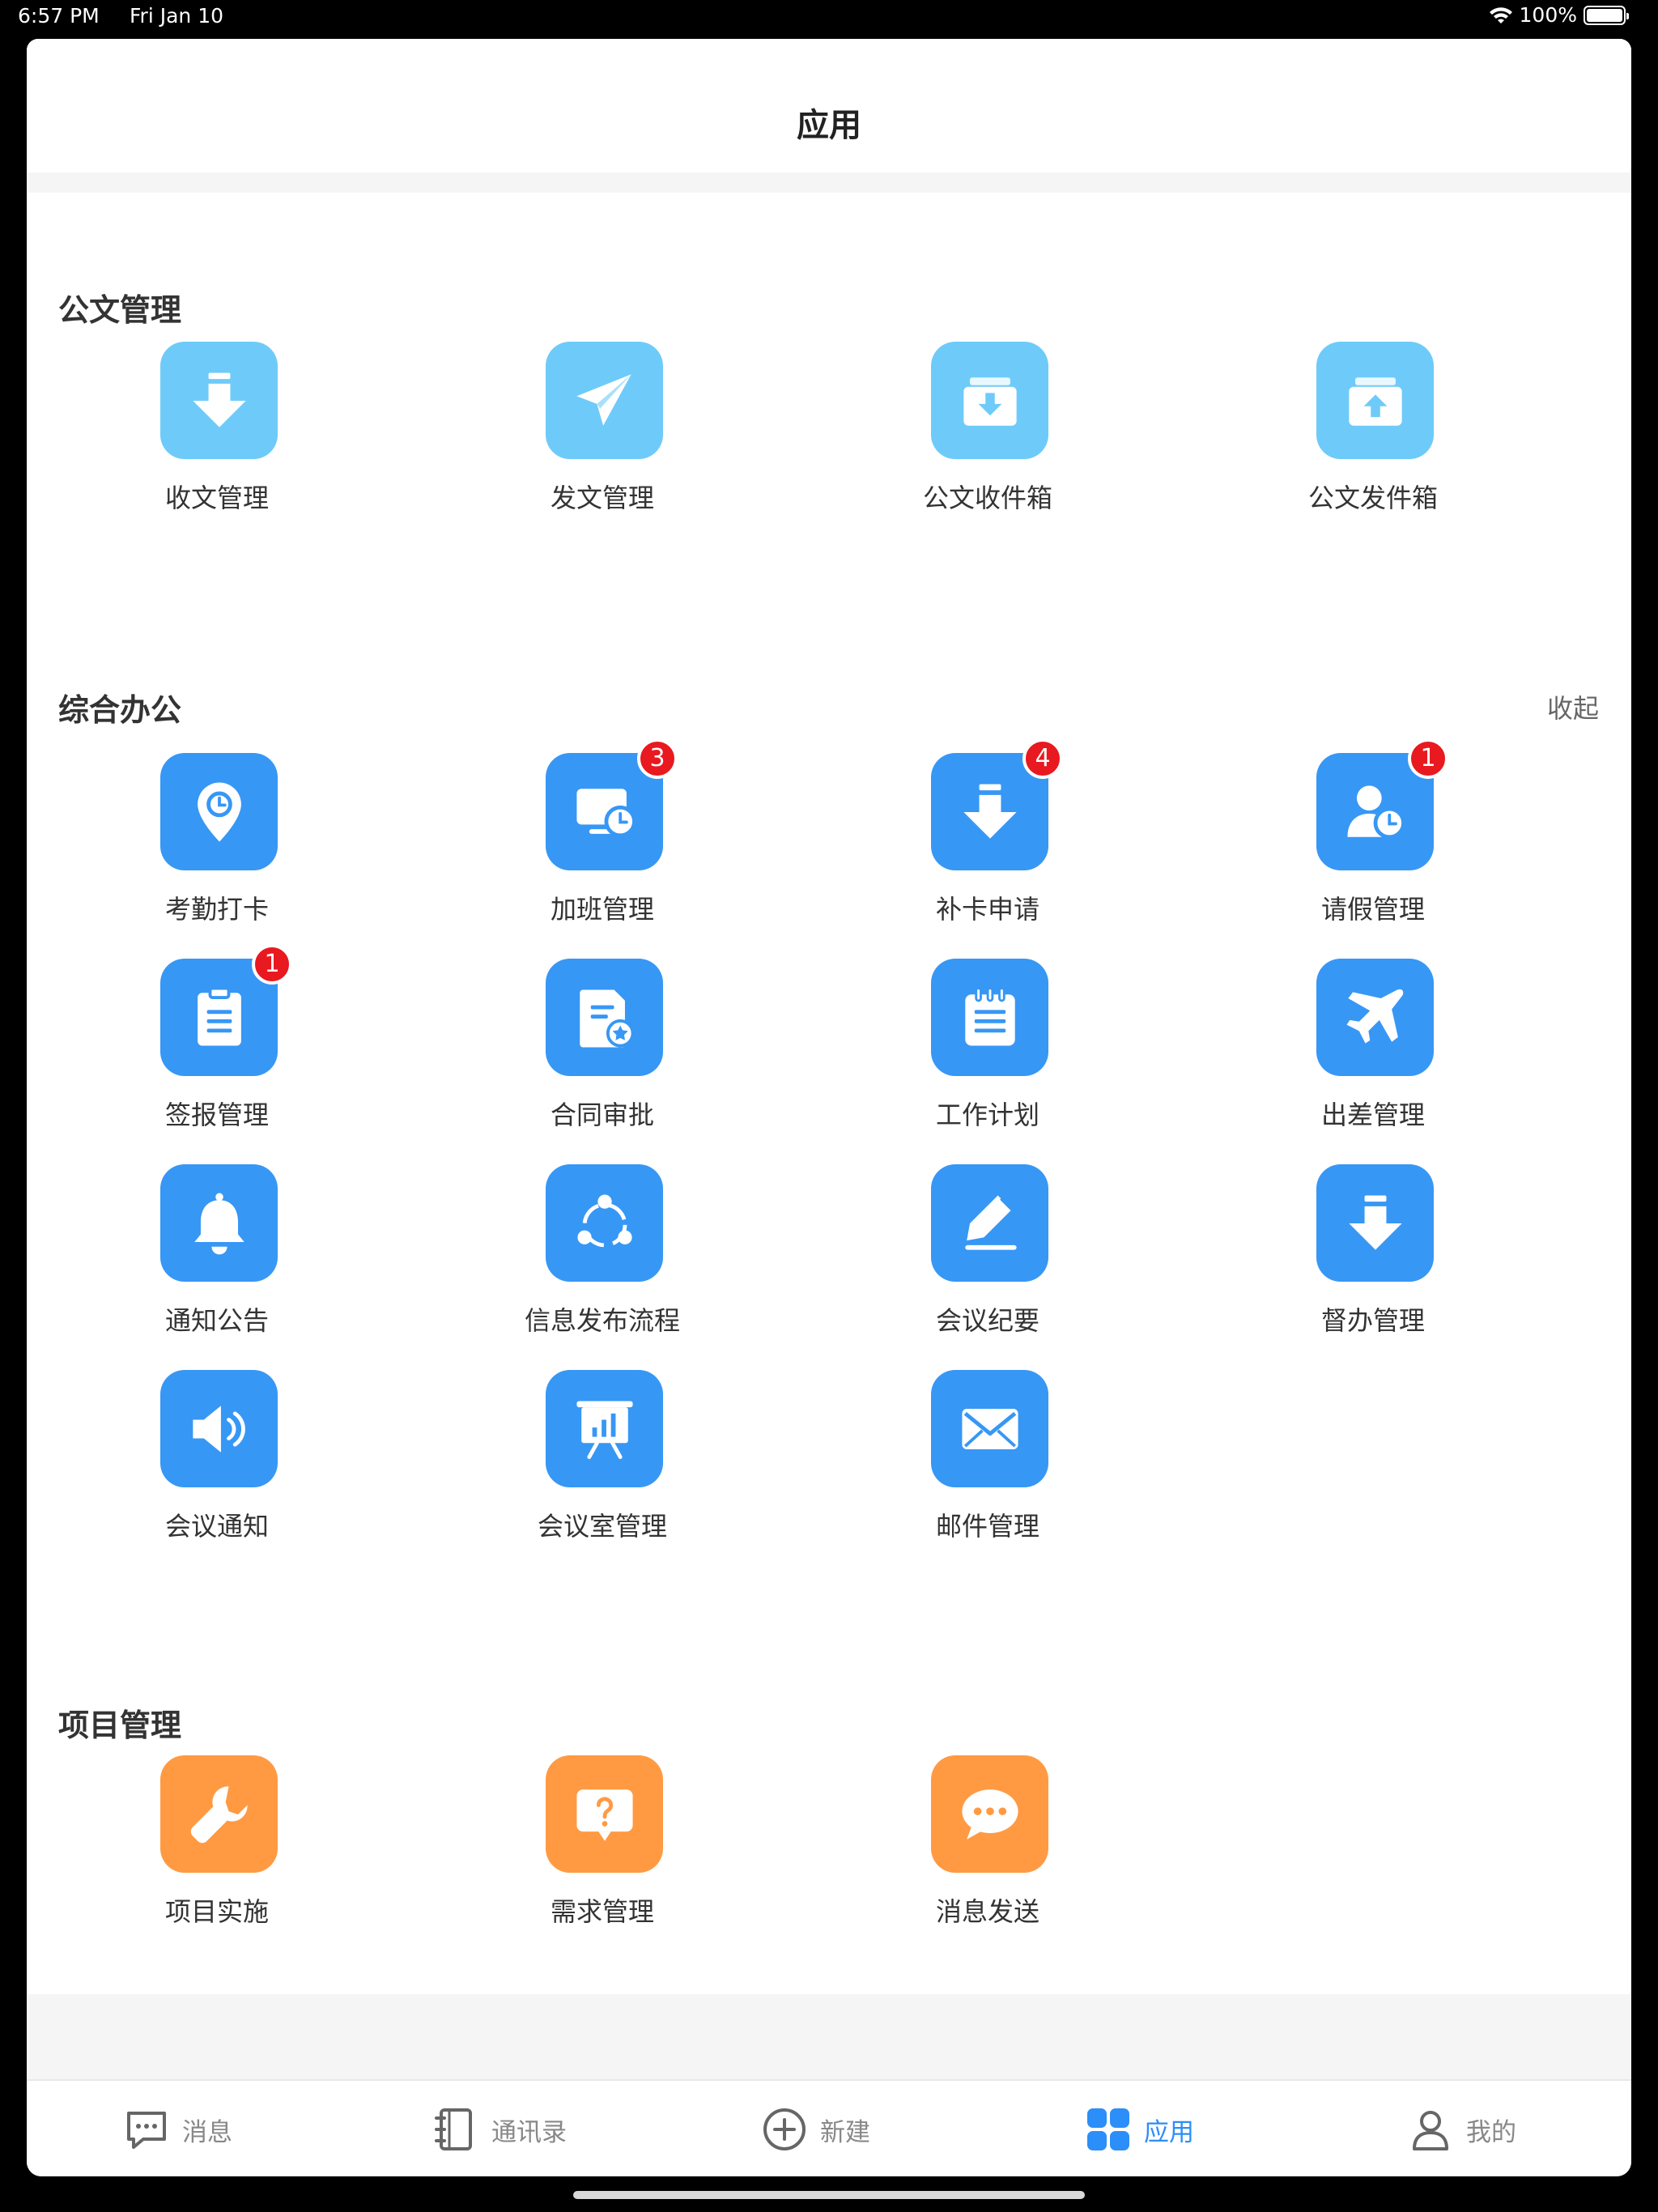  I want to click on presentation-board-icon, so click(604, 1430).